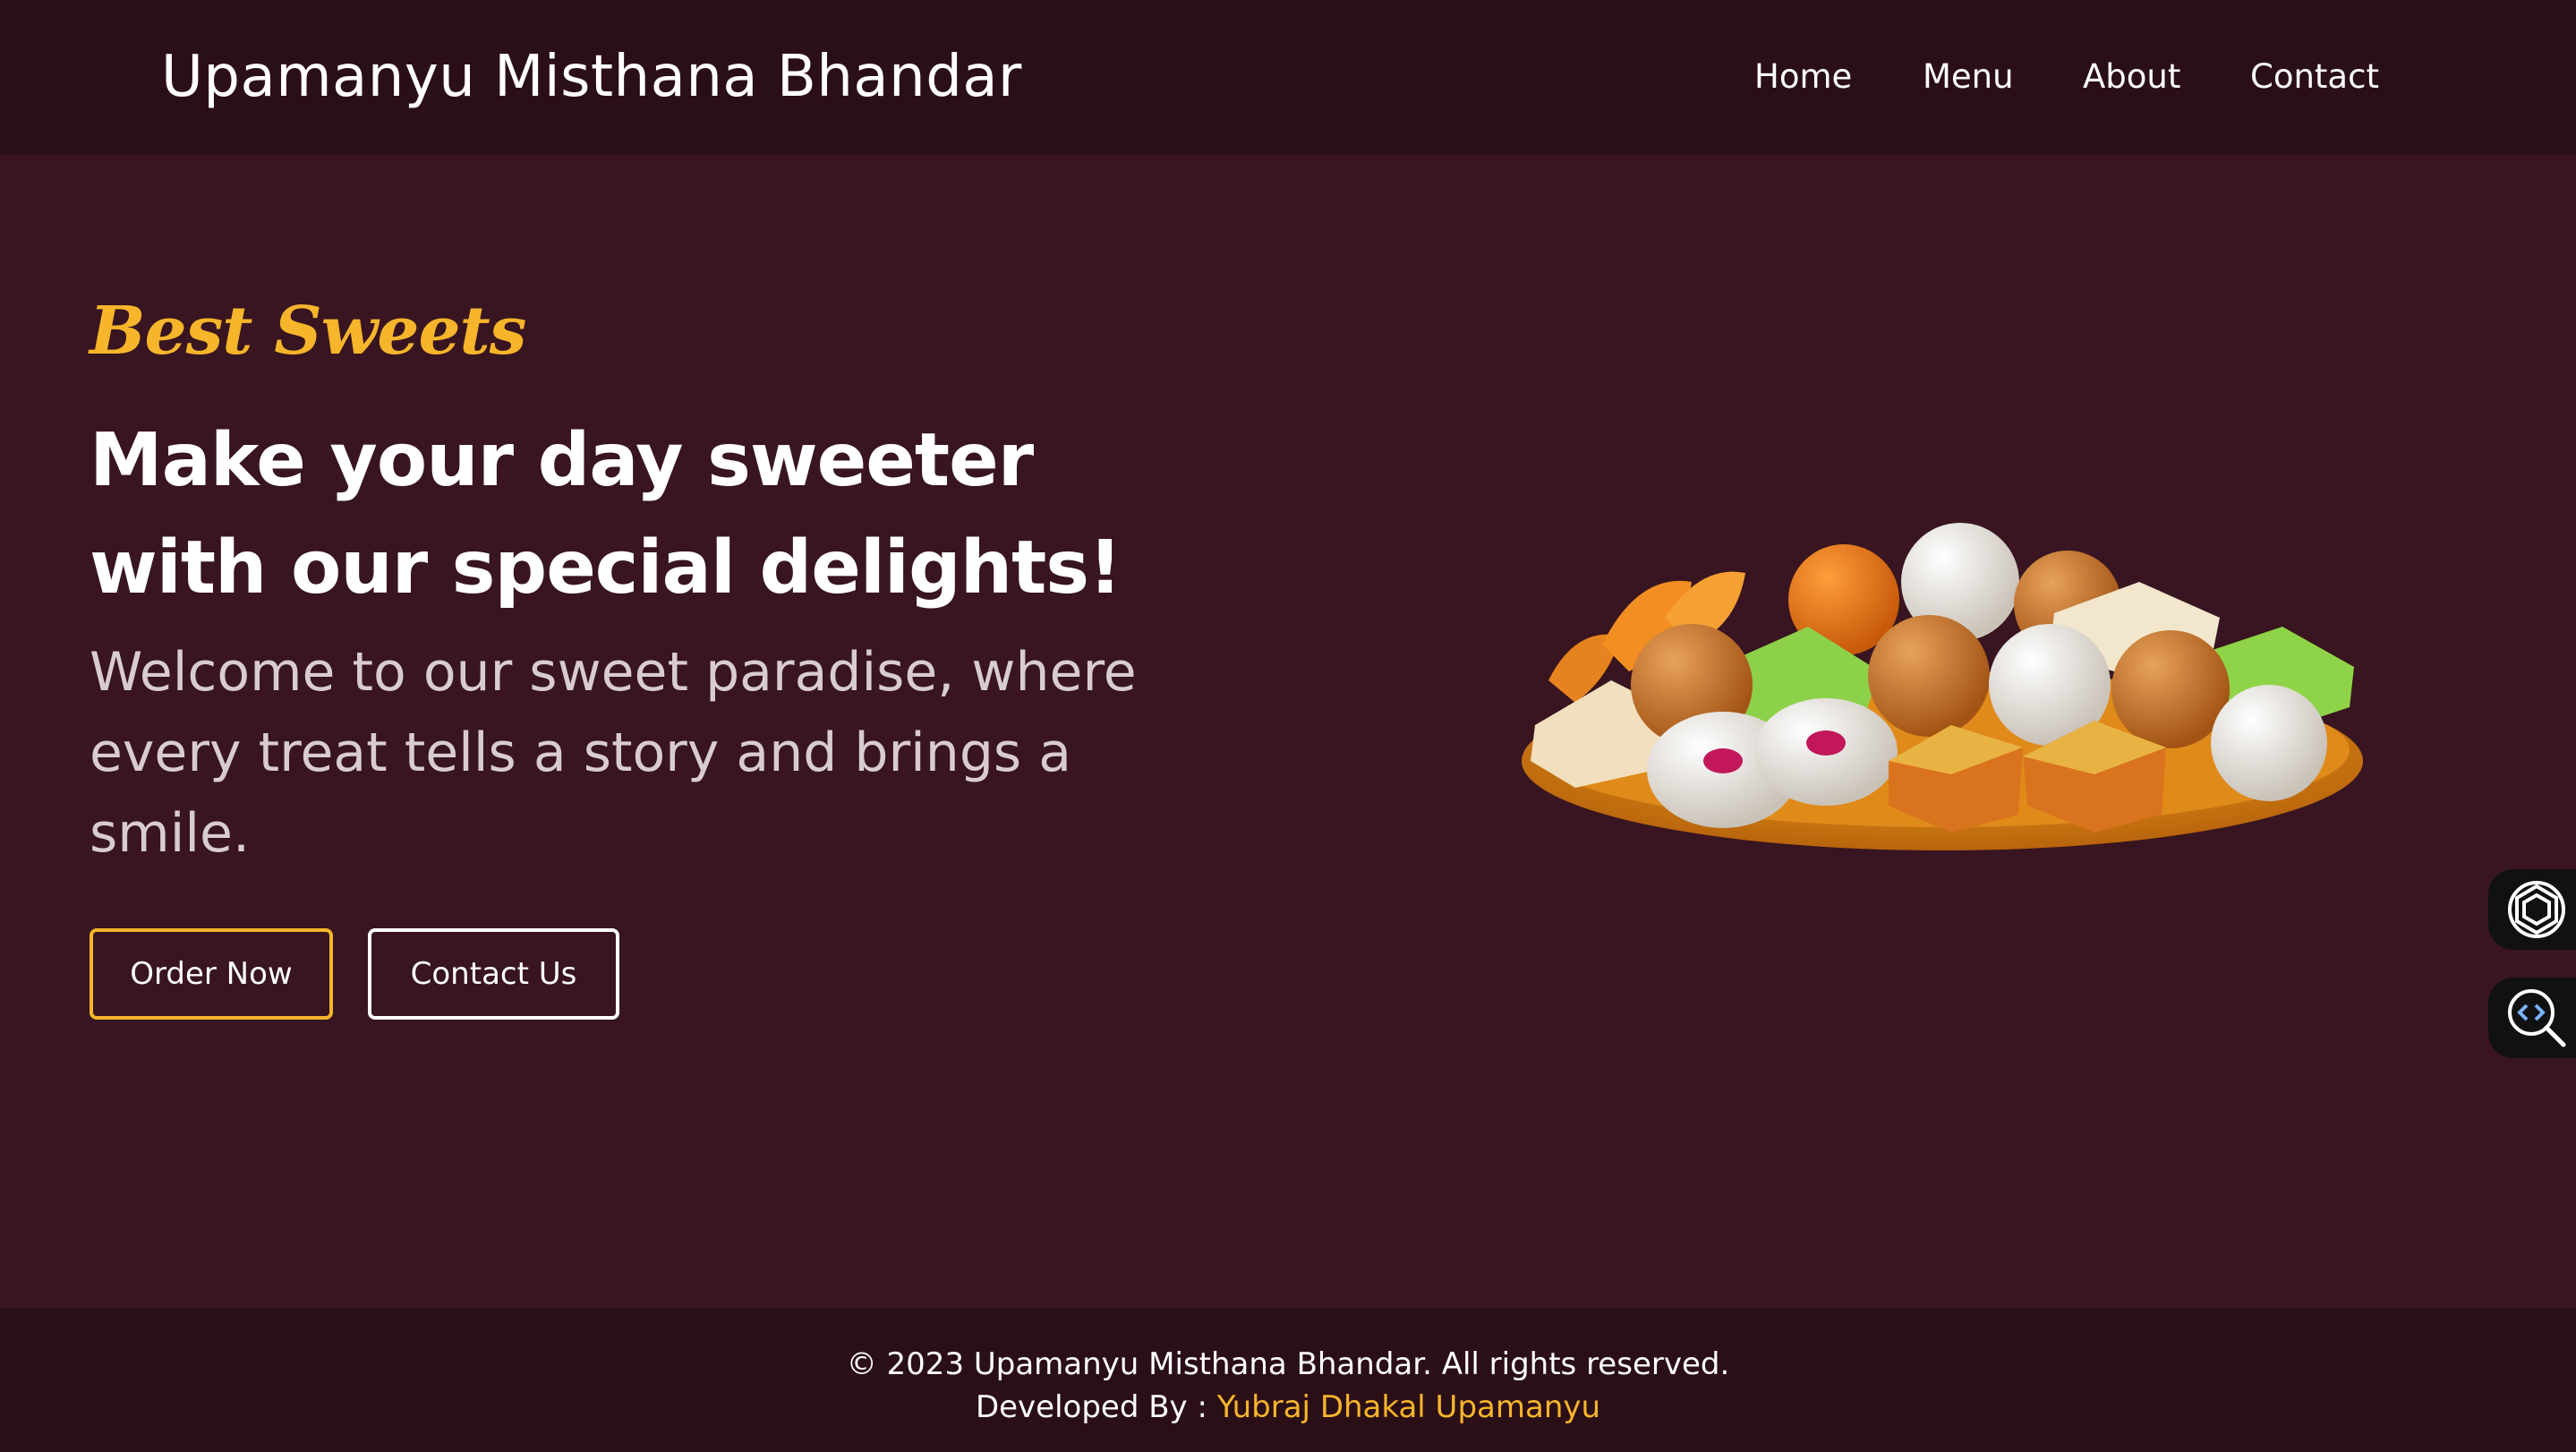 The height and width of the screenshot is (1452, 2576). I want to click on sweets-platter-image, so click(1942, 686).